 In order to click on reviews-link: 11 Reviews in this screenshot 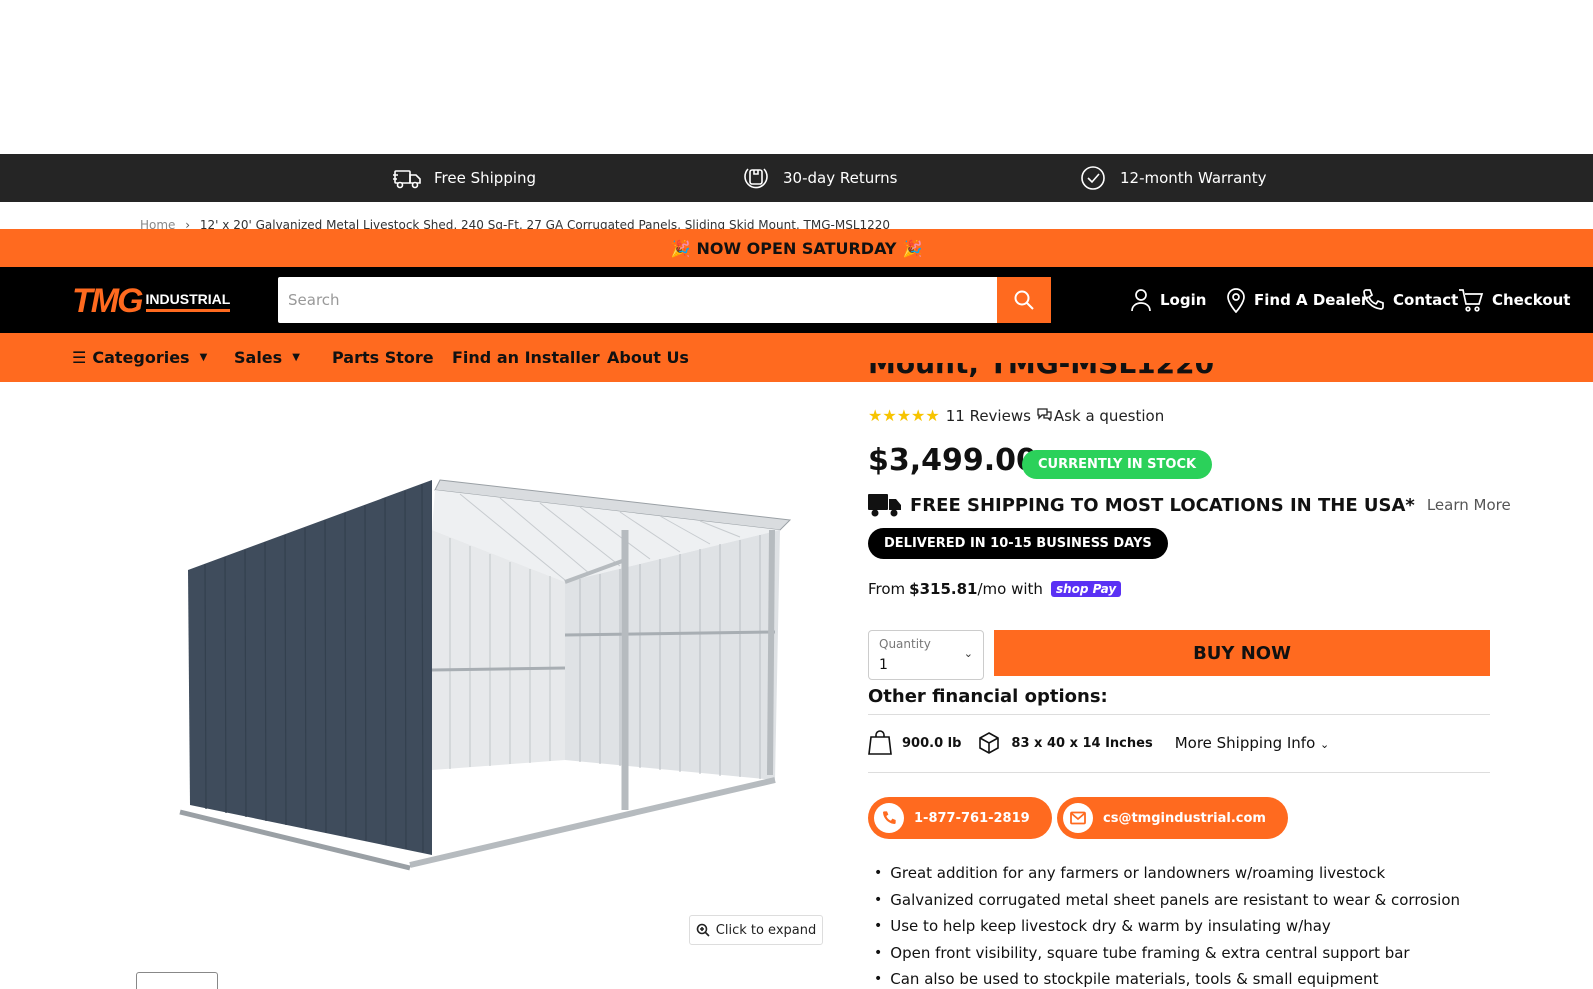, I will do `click(988, 416)`.